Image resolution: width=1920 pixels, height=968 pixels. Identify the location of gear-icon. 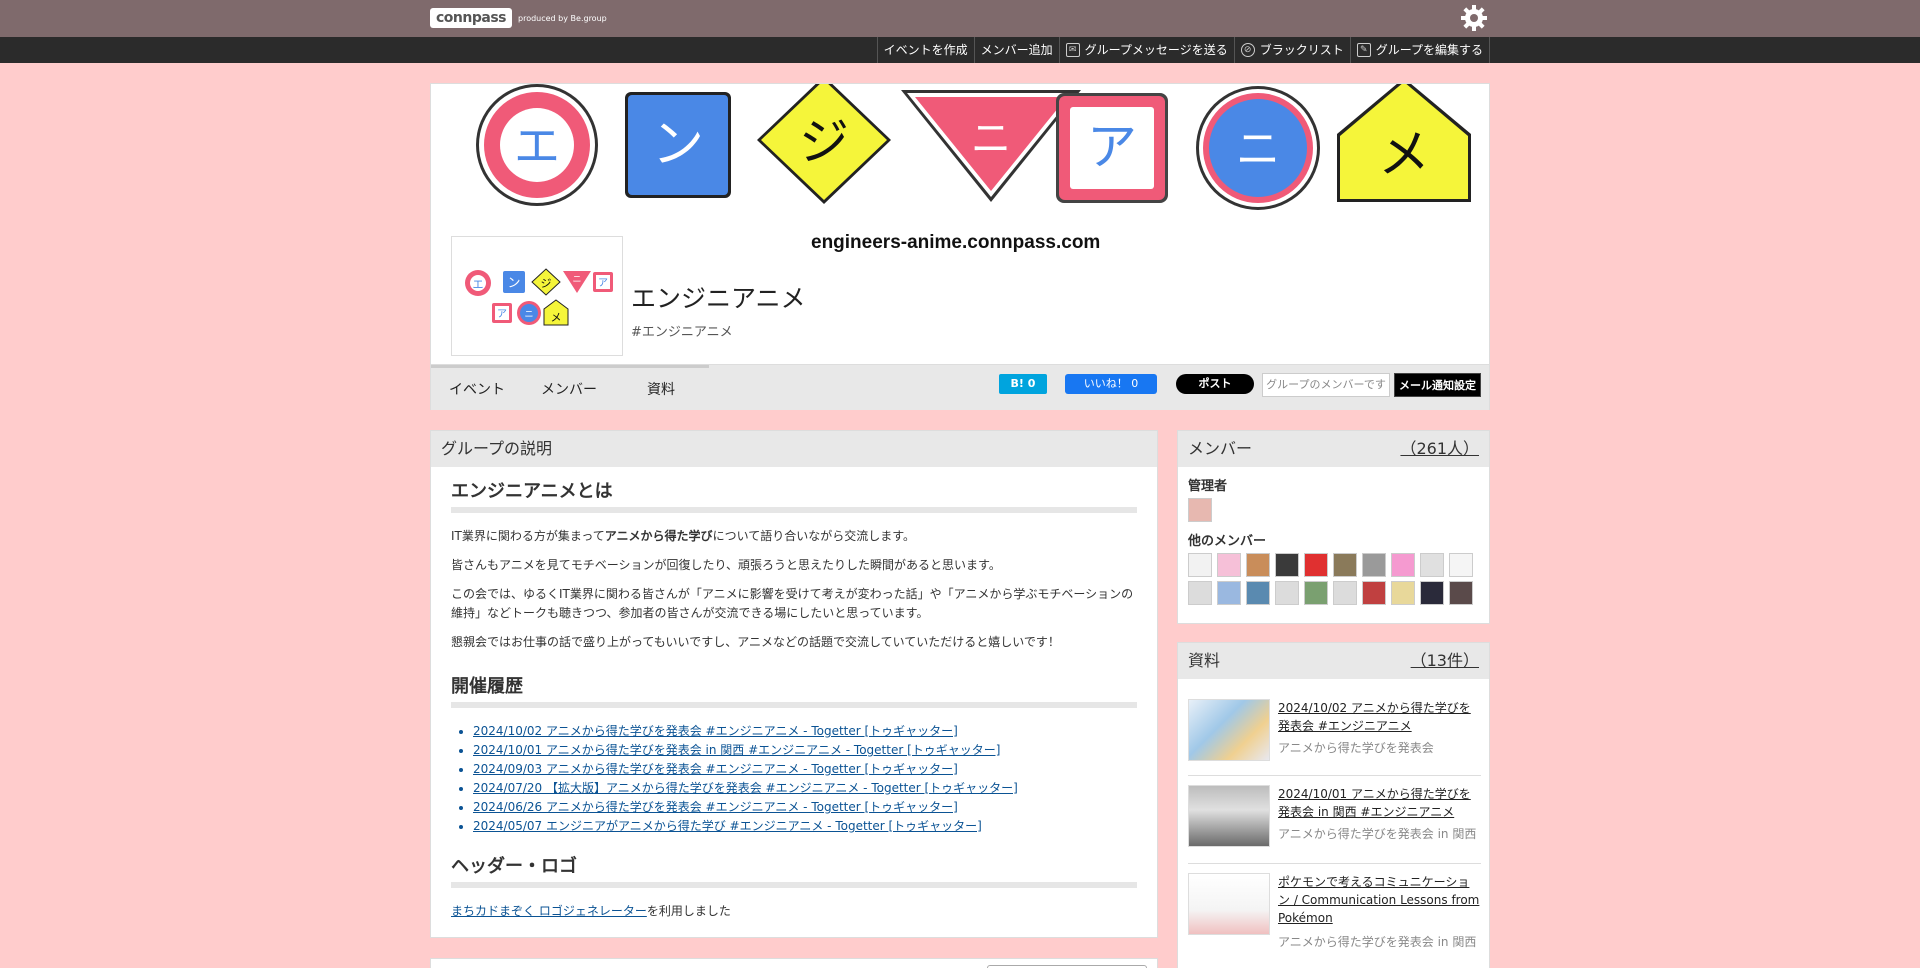
(1474, 18).